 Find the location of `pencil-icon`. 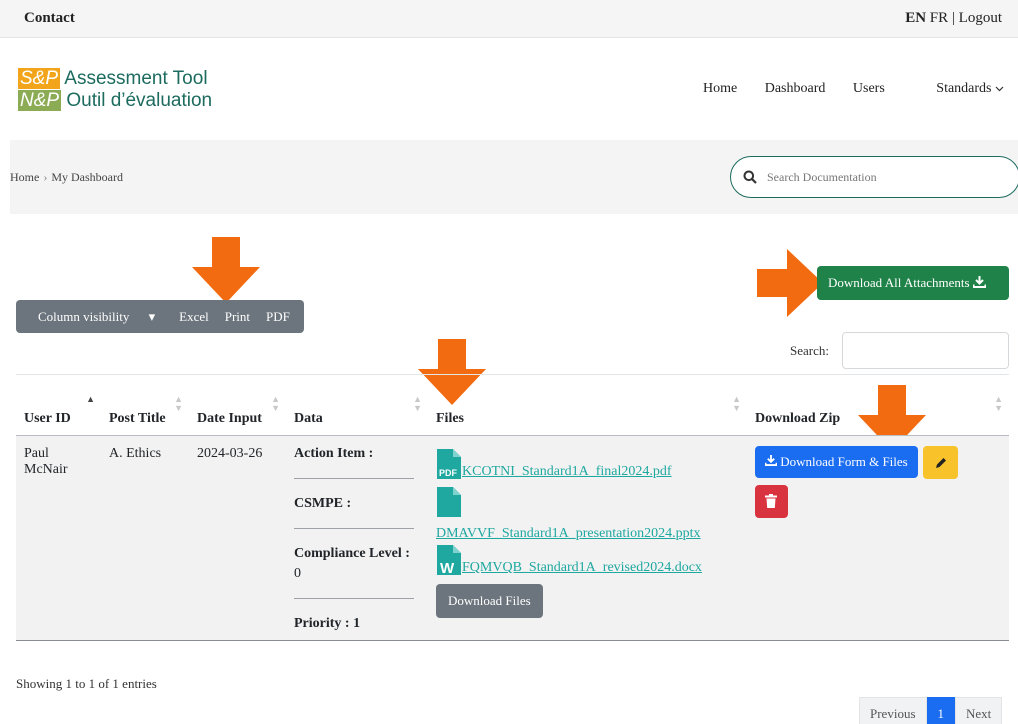

pencil-icon is located at coordinates (941, 463).